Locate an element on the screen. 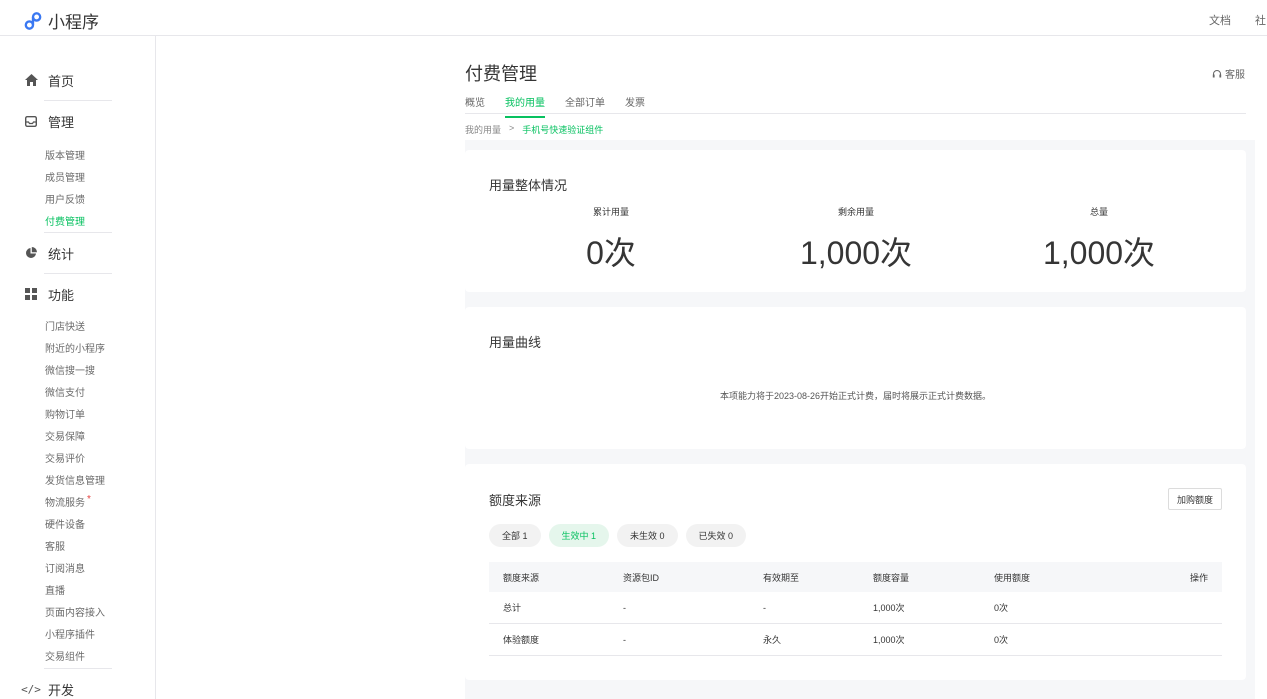 The width and height of the screenshot is (1267, 699). sidebar-subitem-logistics: 物流服务 * is located at coordinates (68, 501).